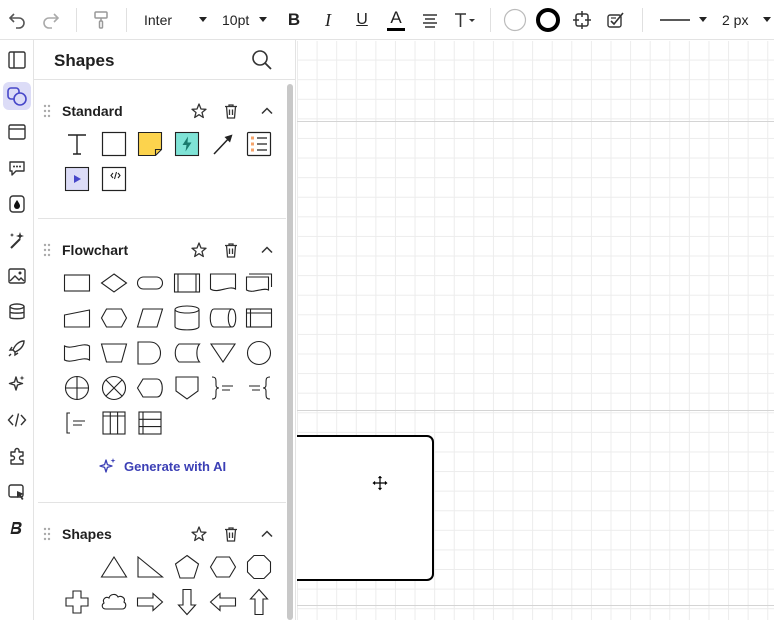  Describe the element at coordinates (150, 388) in the screenshot. I see `flowchart-display` at that location.